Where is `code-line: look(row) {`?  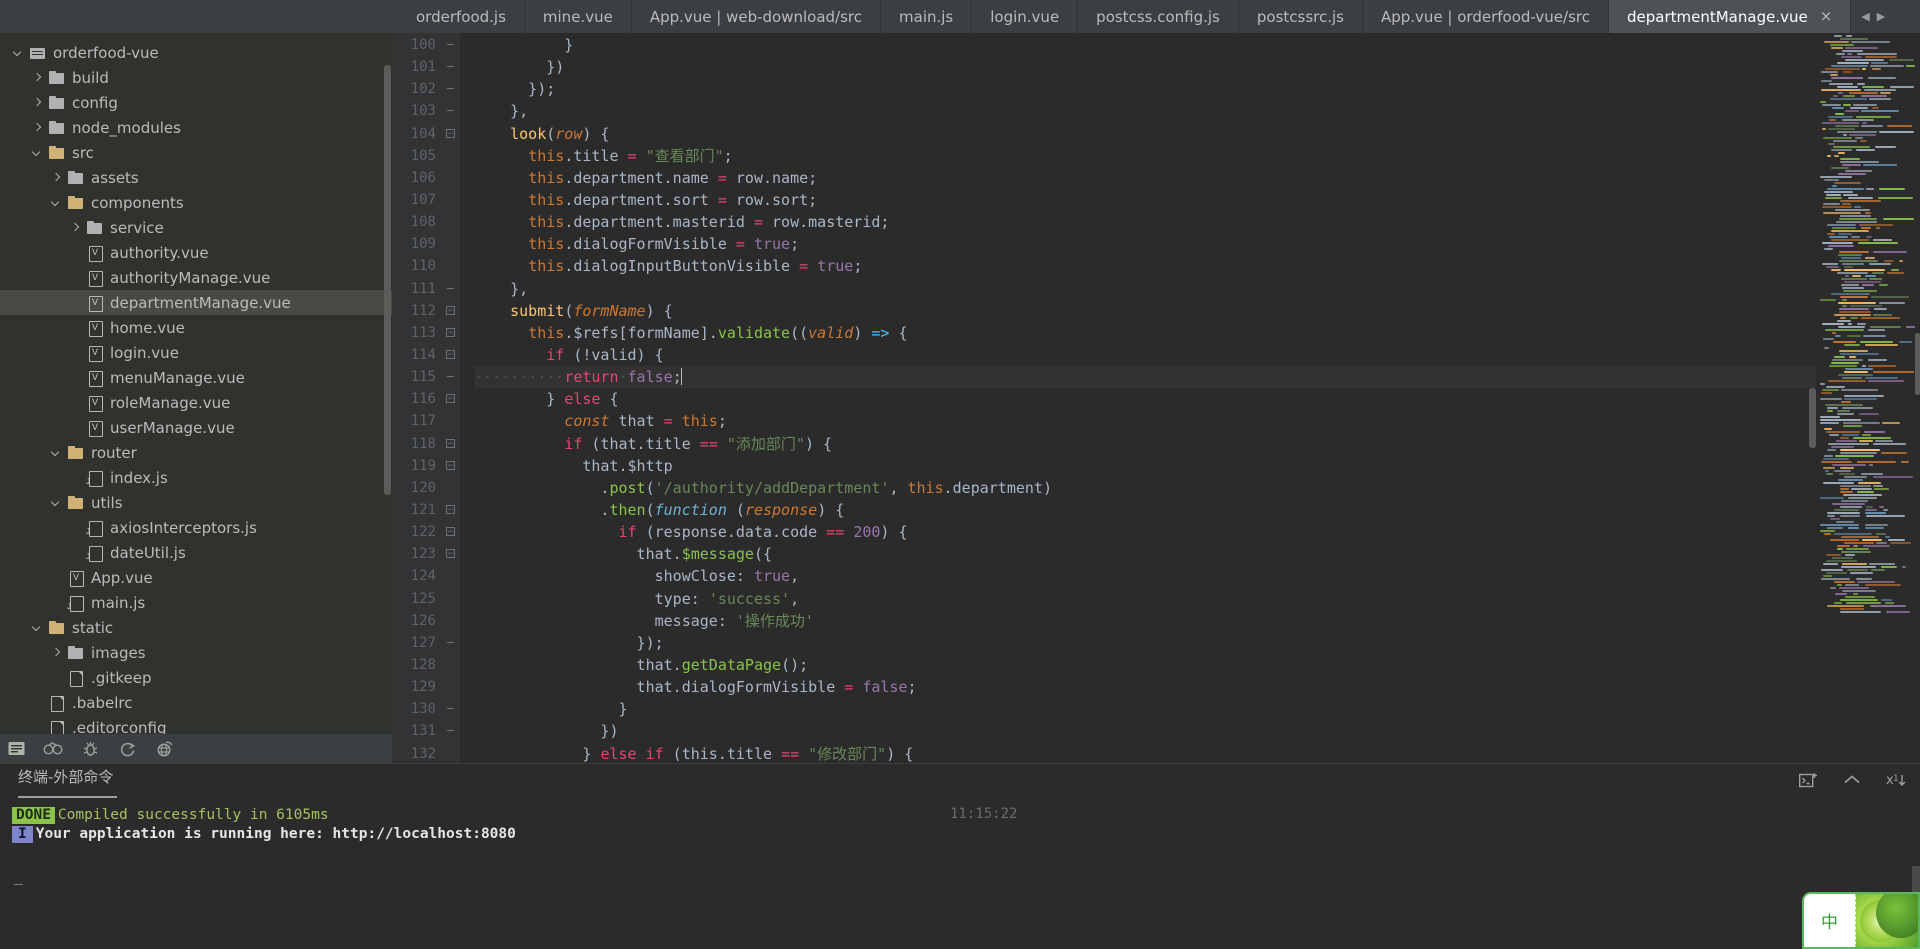 code-line: look(row) { is located at coordinates (1145, 134).